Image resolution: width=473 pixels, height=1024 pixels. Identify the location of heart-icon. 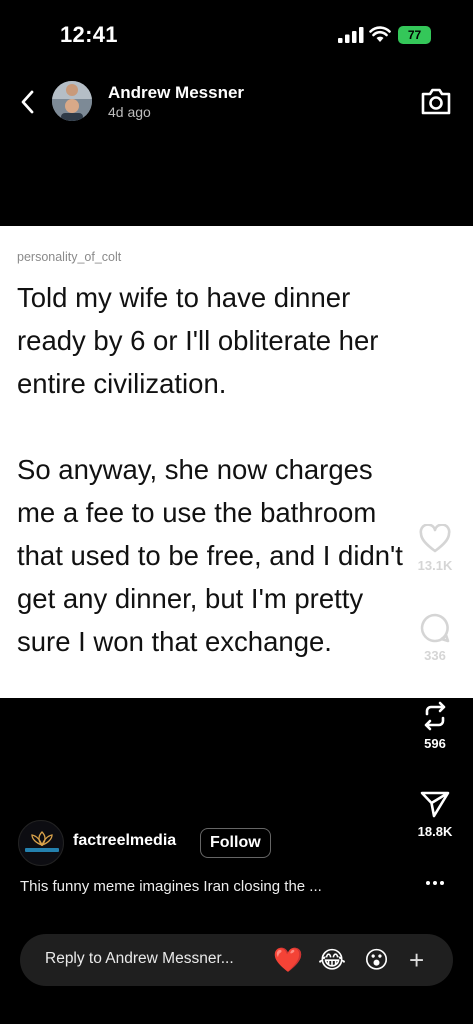
(435, 538).